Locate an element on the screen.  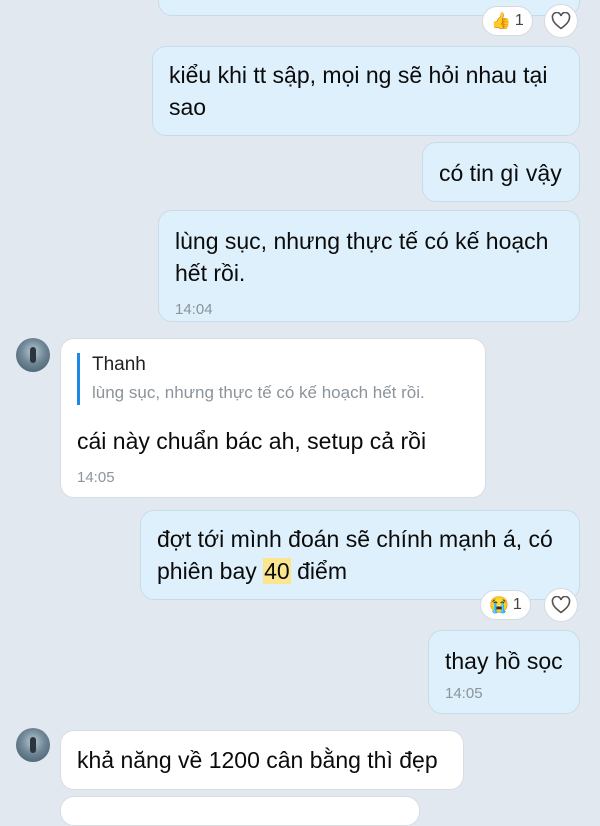
thumbs-up-icon: 👍 is located at coordinates (501, 21).